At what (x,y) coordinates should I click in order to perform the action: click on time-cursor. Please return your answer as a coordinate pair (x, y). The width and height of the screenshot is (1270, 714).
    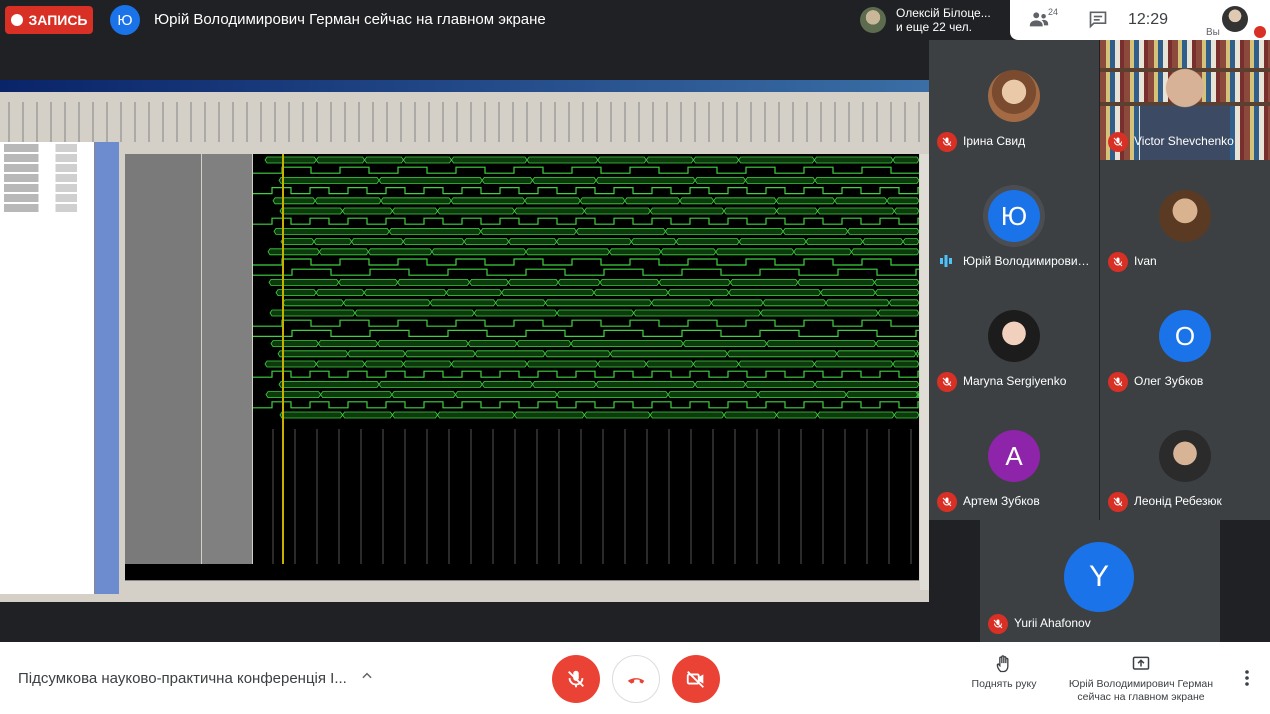
    Looking at the image, I should click on (283, 366).